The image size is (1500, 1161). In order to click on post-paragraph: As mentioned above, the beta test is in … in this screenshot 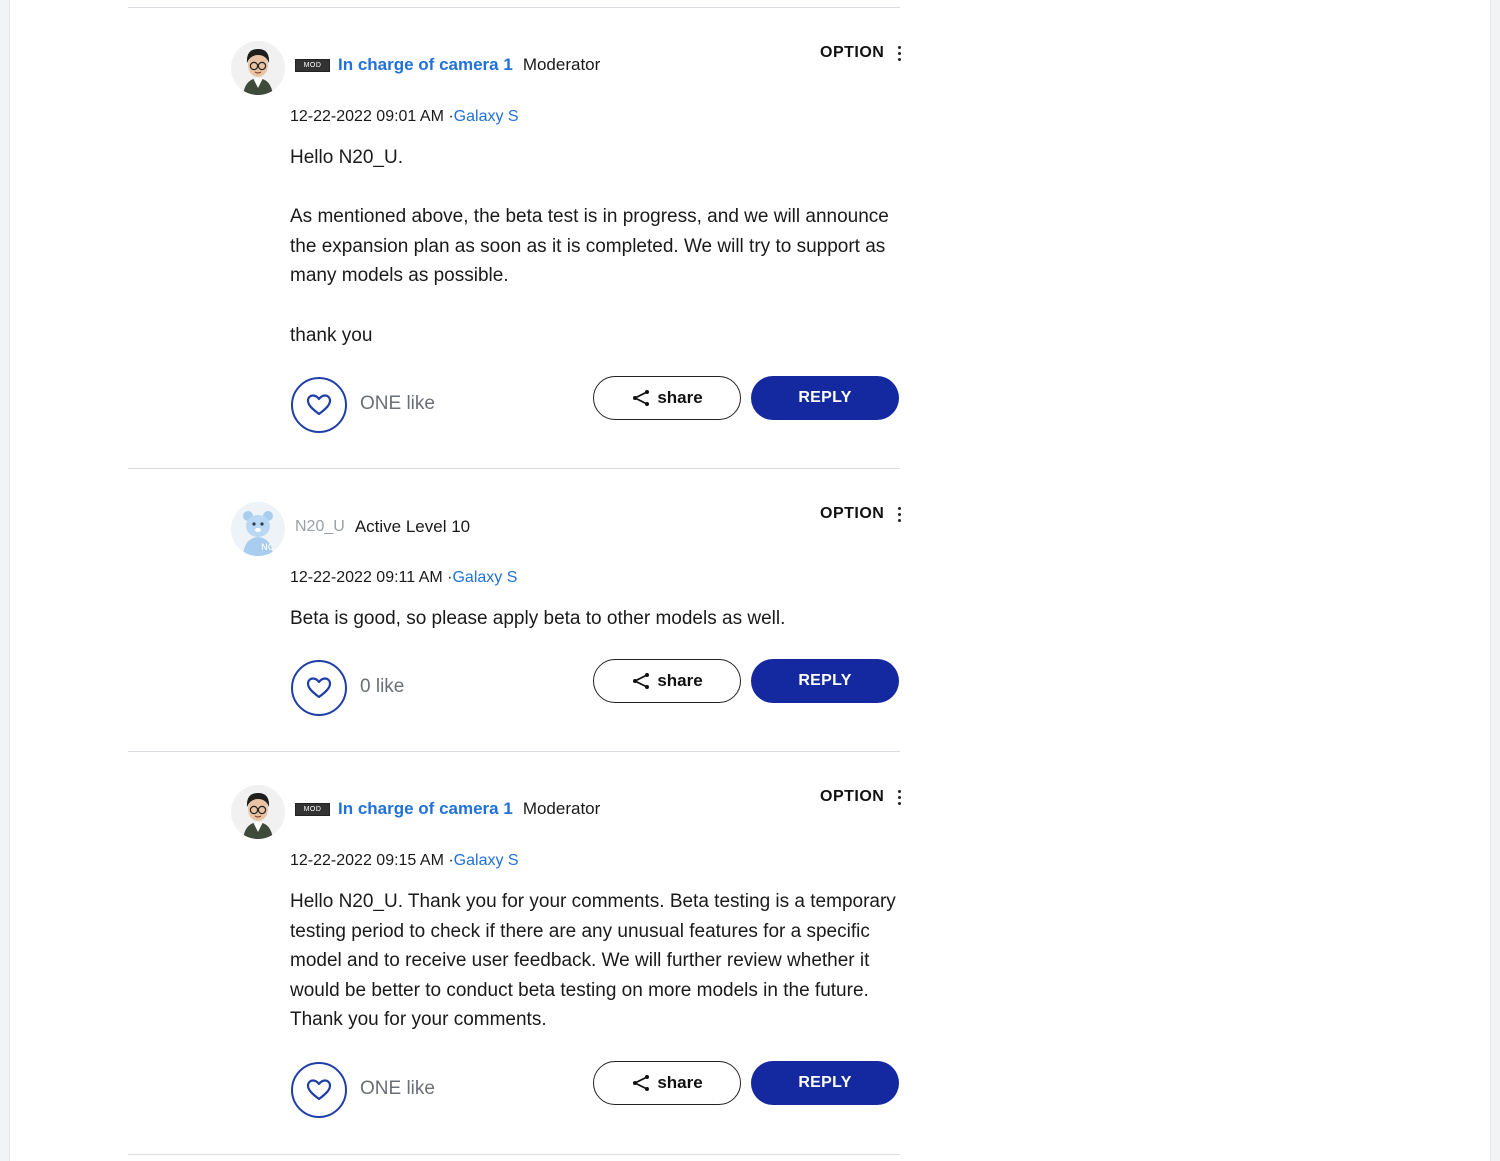, I will do `click(589, 246)`.